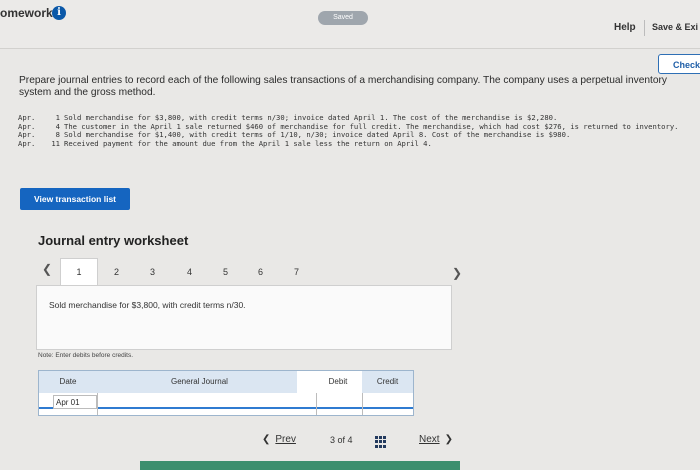  Describe the element at coordinates (47, 269) in the screenshot. I see `tab-prev-icon: ❮` at that location.